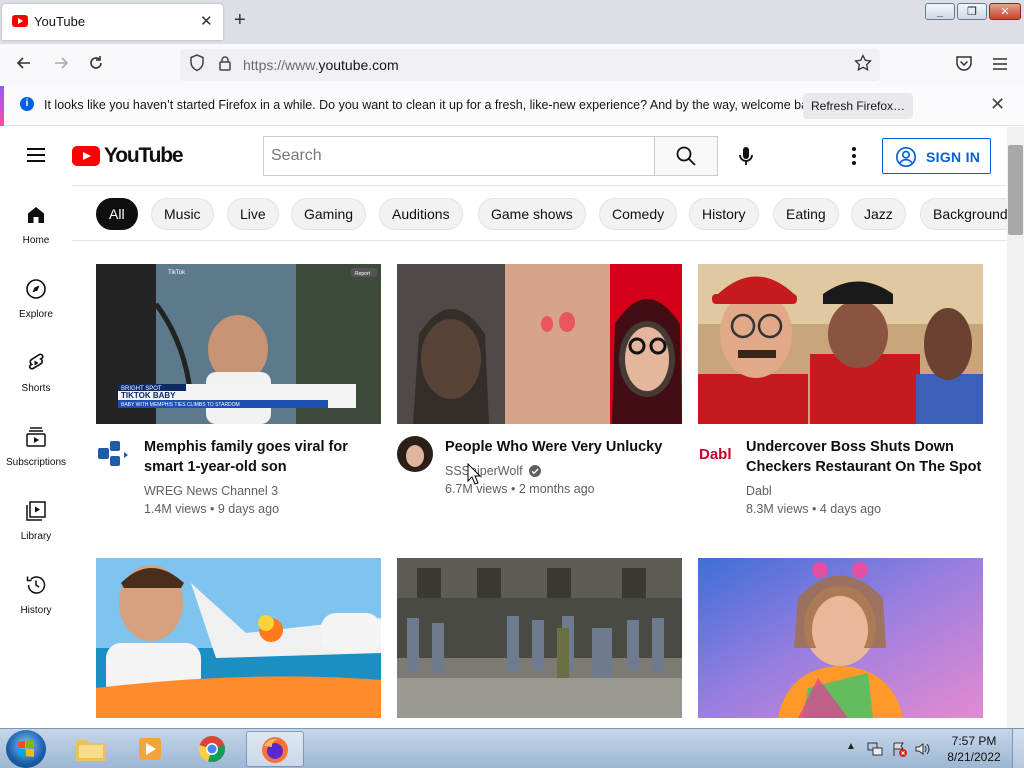 The image size is (1024, 768). Describe the element at coordinates (724, 214) in the screenshot. I see `chip-history: History` at that location.